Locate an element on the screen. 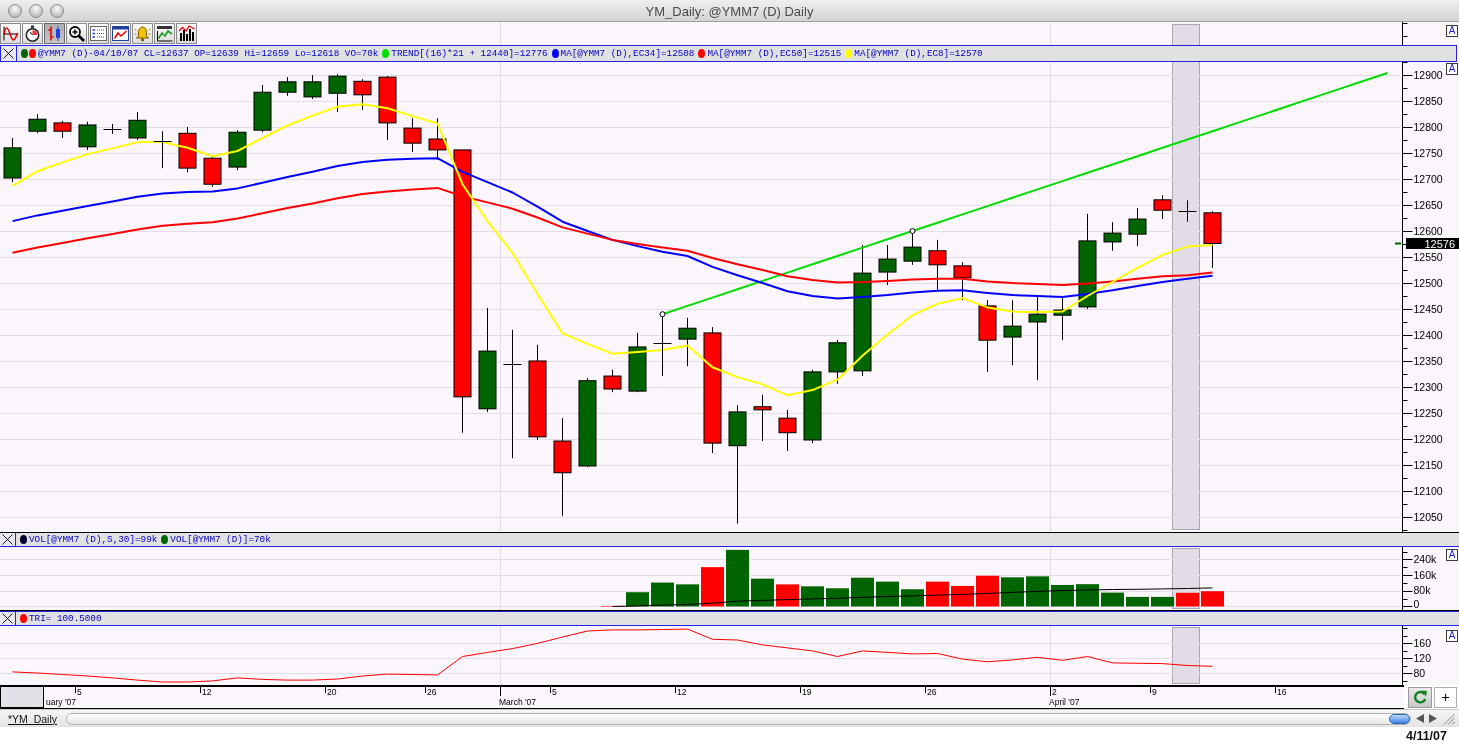 The image size is (1459, 744). legend-label: TREND[(16)*21 + 12440]=12776 is located at coordinates (469, 53).